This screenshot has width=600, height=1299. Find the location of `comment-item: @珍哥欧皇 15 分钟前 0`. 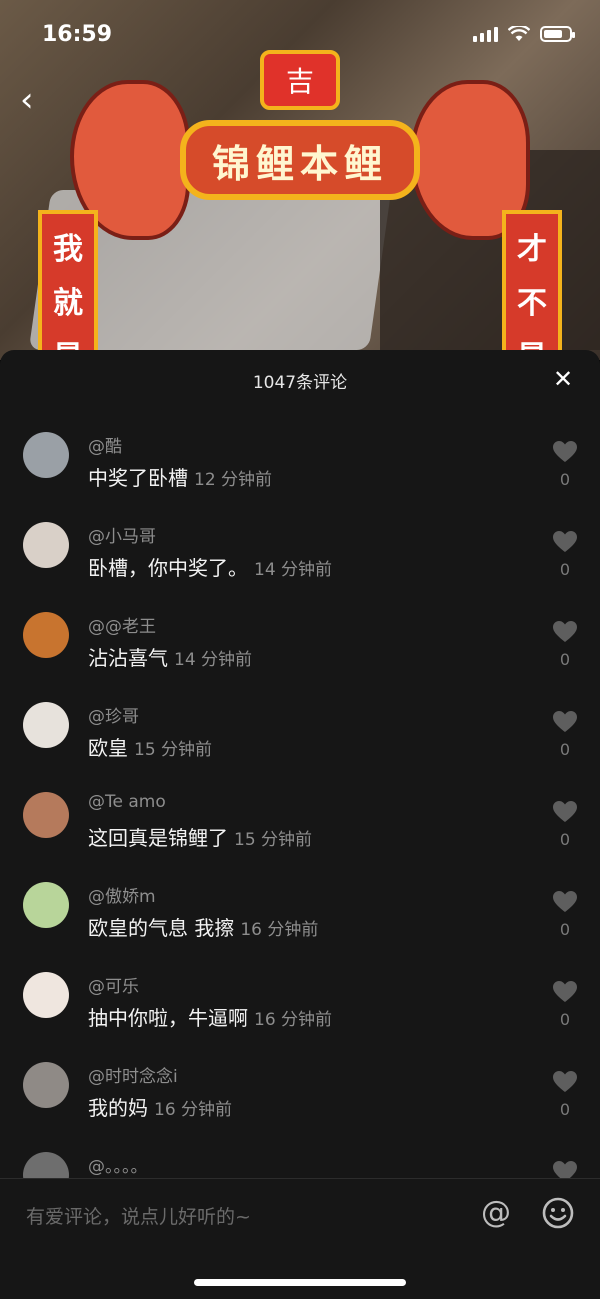

comment-item: @珍哥欧皇 15 分钟前 0 is located at coordinates (300, 725).